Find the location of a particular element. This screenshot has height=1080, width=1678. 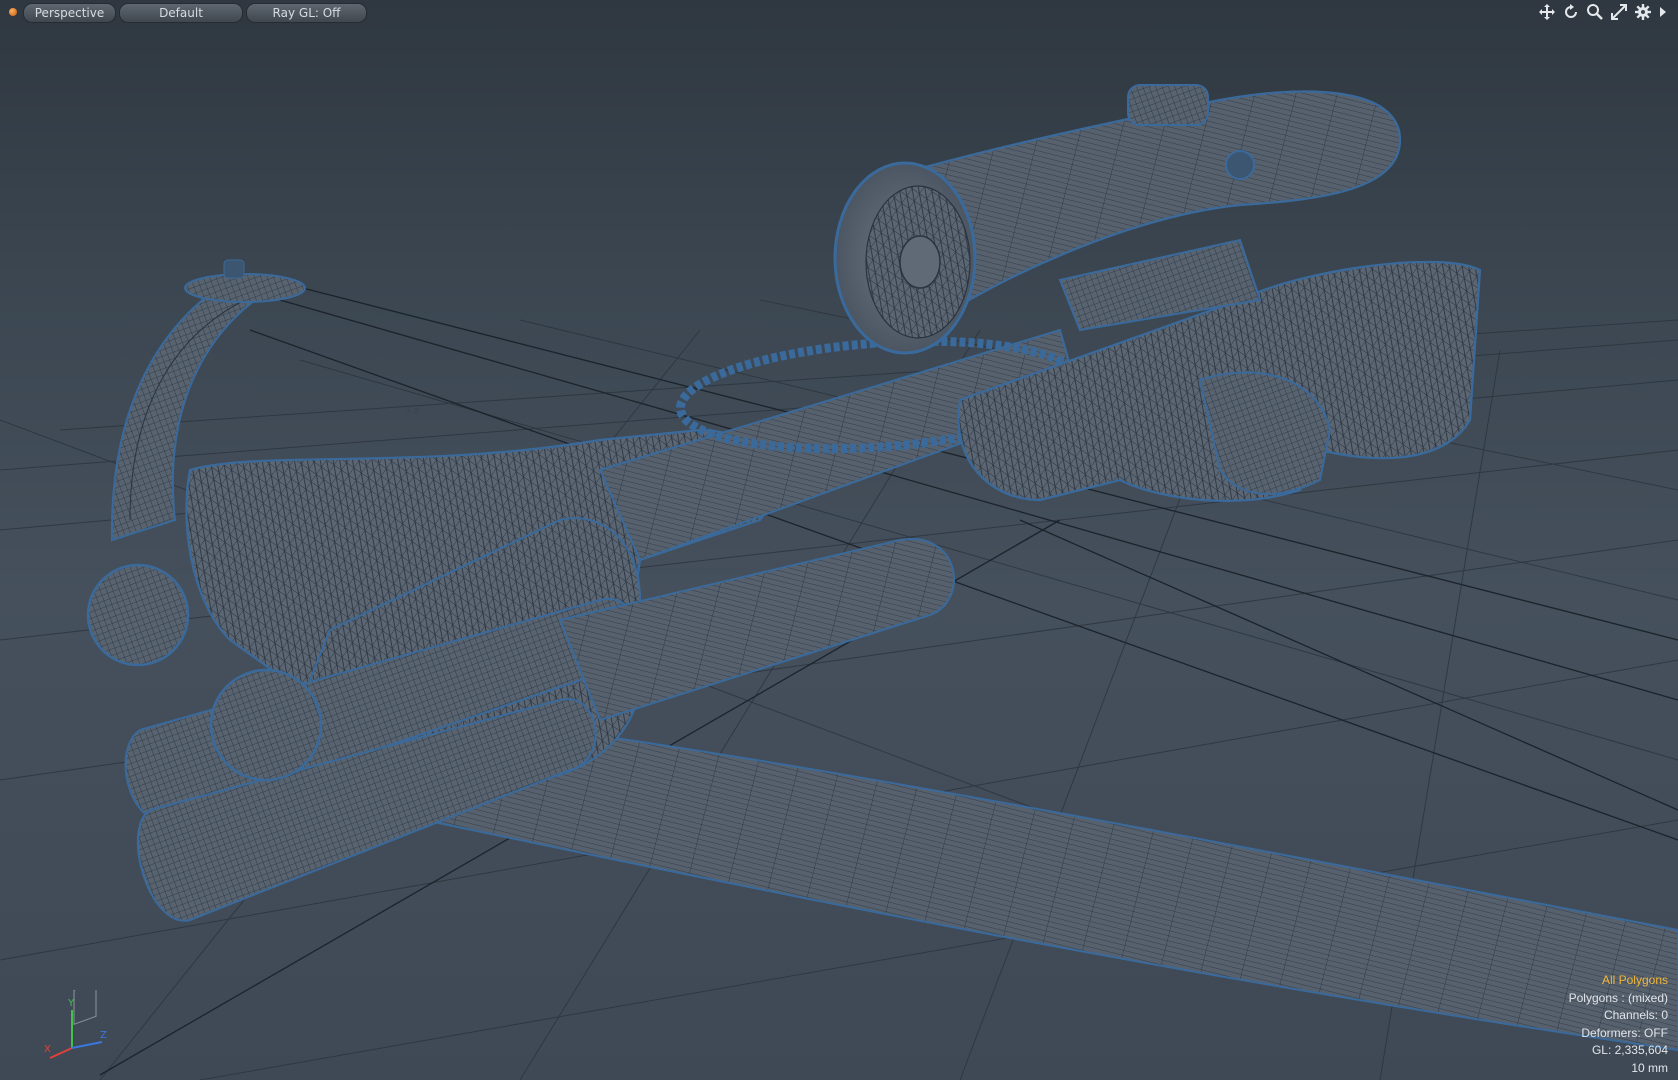

axis-z-label: Z is located at coordinates (103, 1035).